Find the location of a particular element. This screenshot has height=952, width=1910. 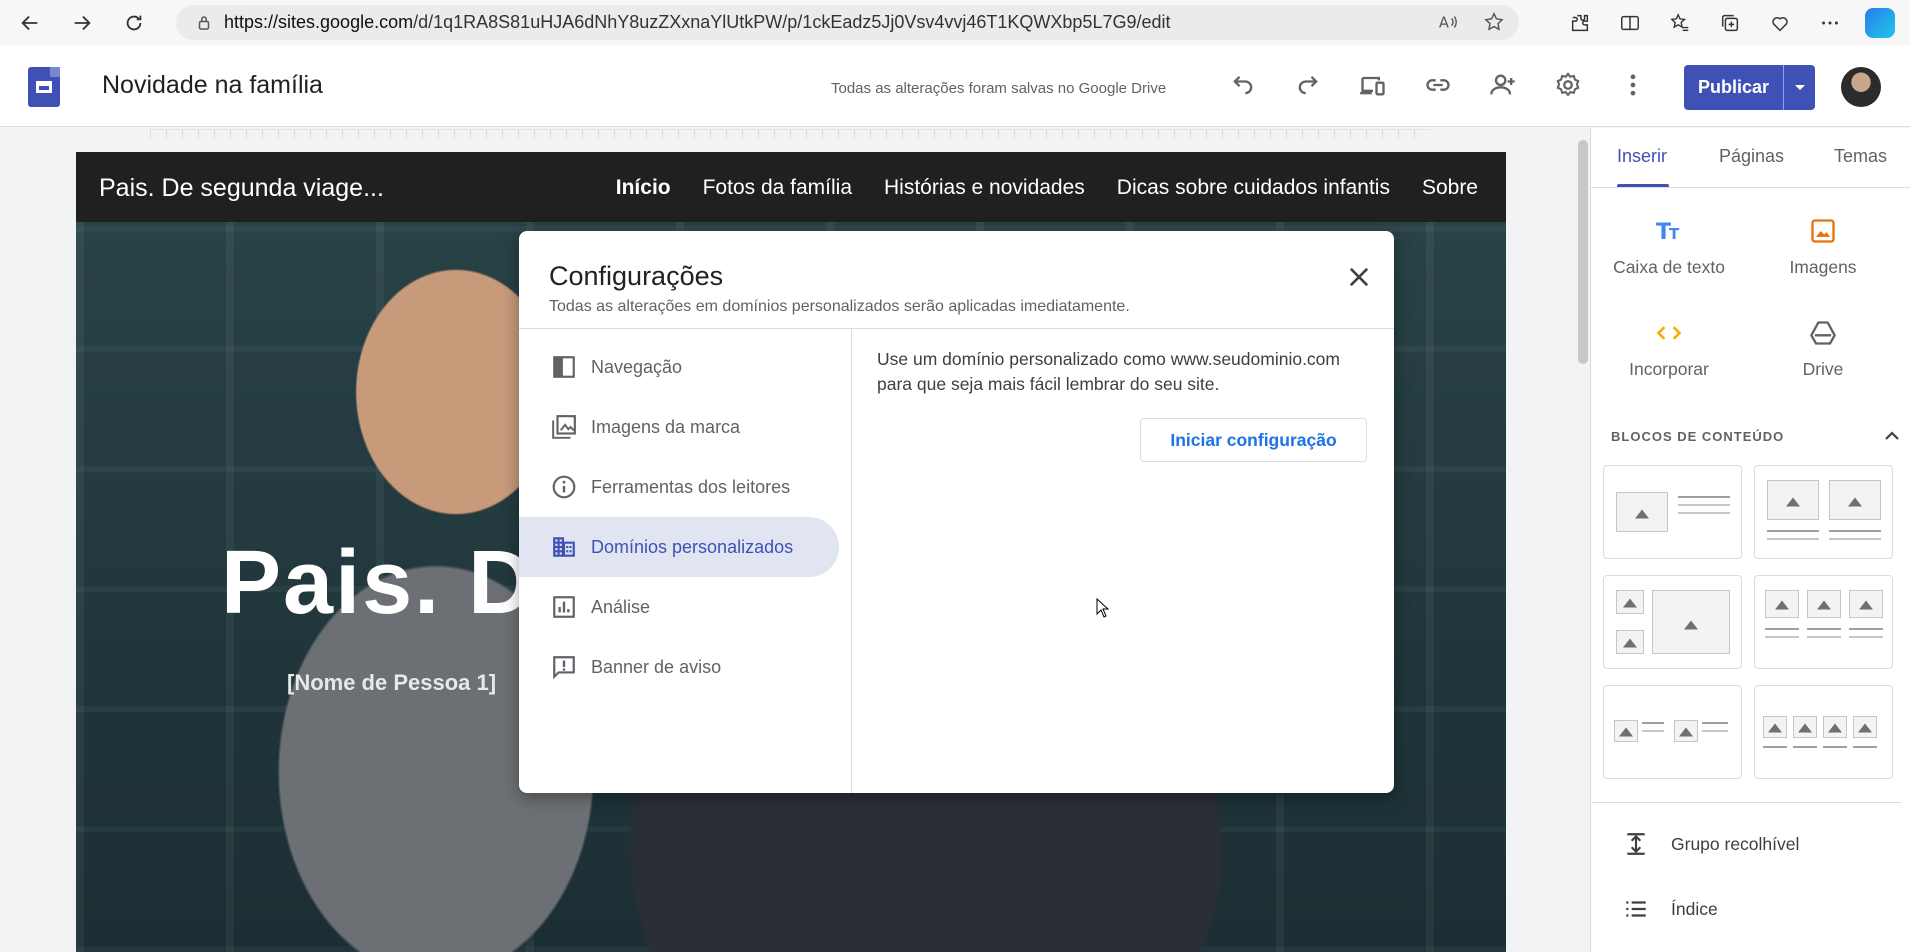

text-box-icon: TT is located at coordinates (1668, 232).